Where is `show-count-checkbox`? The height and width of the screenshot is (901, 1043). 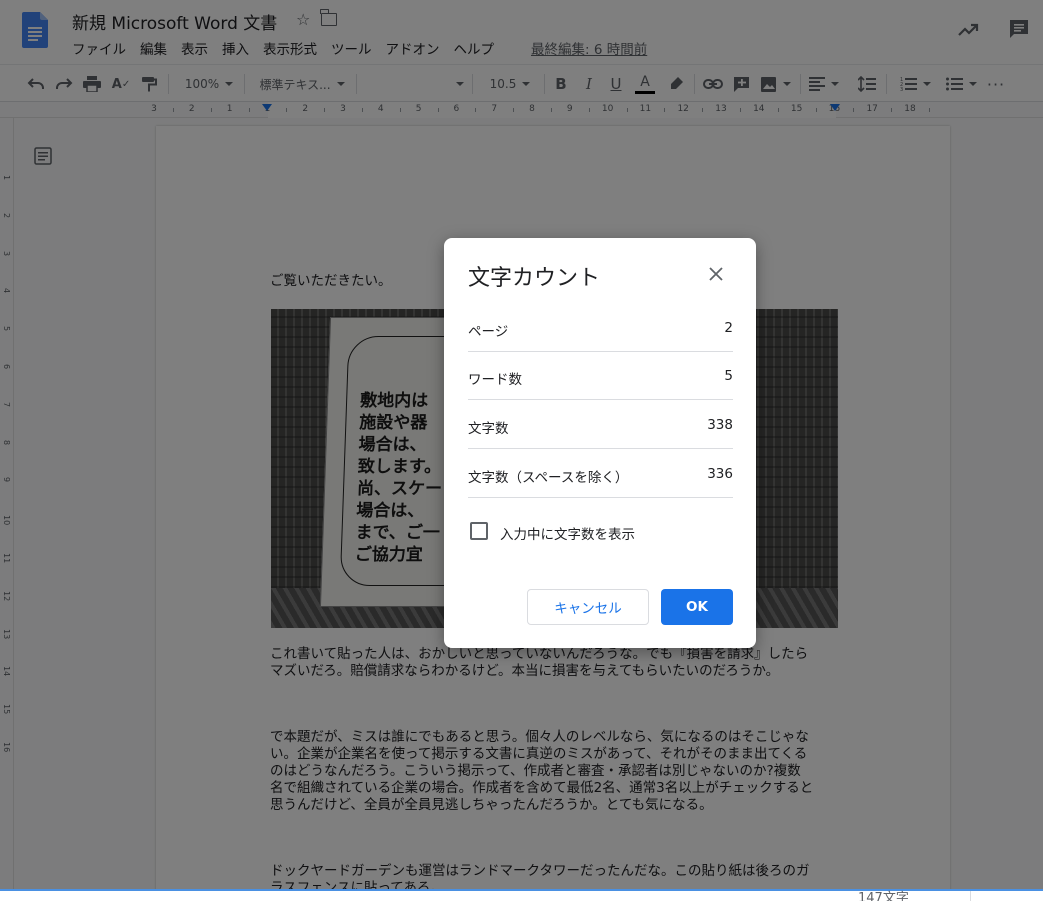 show-count-checkbox is located at coordinates (479, 531).